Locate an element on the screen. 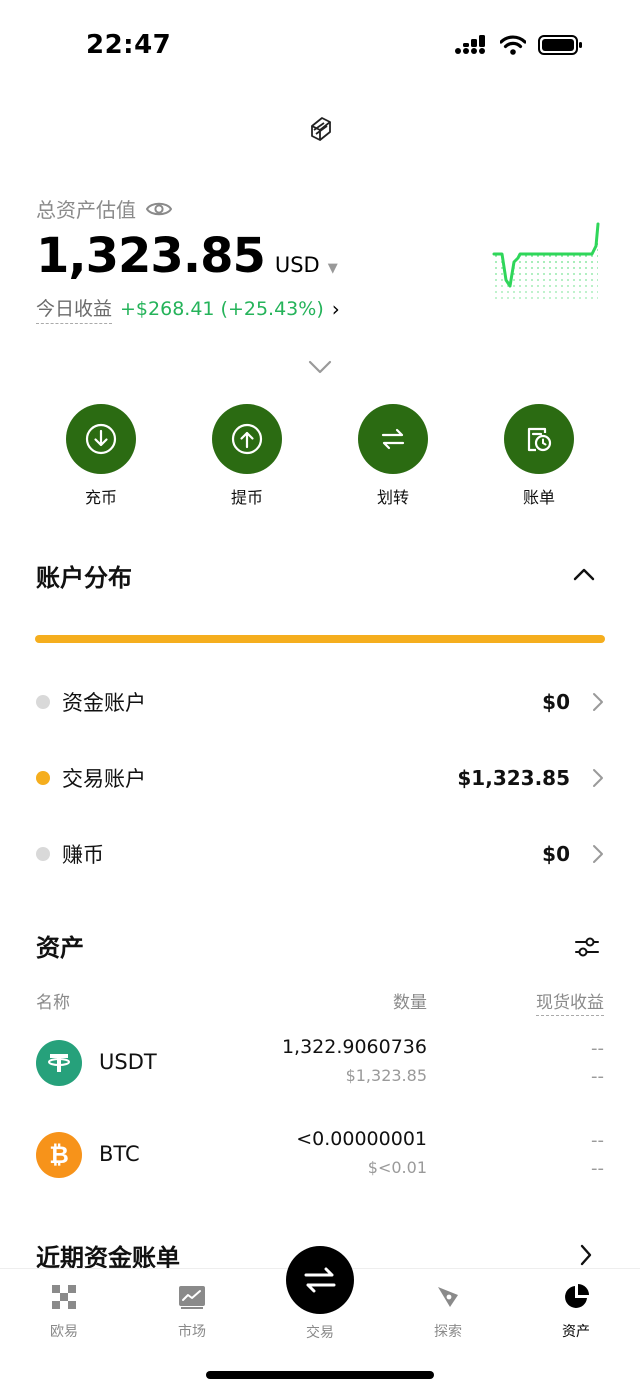 The image size is (640, 1391). transfer-button: 划转 is located at coordinates (393, 456).